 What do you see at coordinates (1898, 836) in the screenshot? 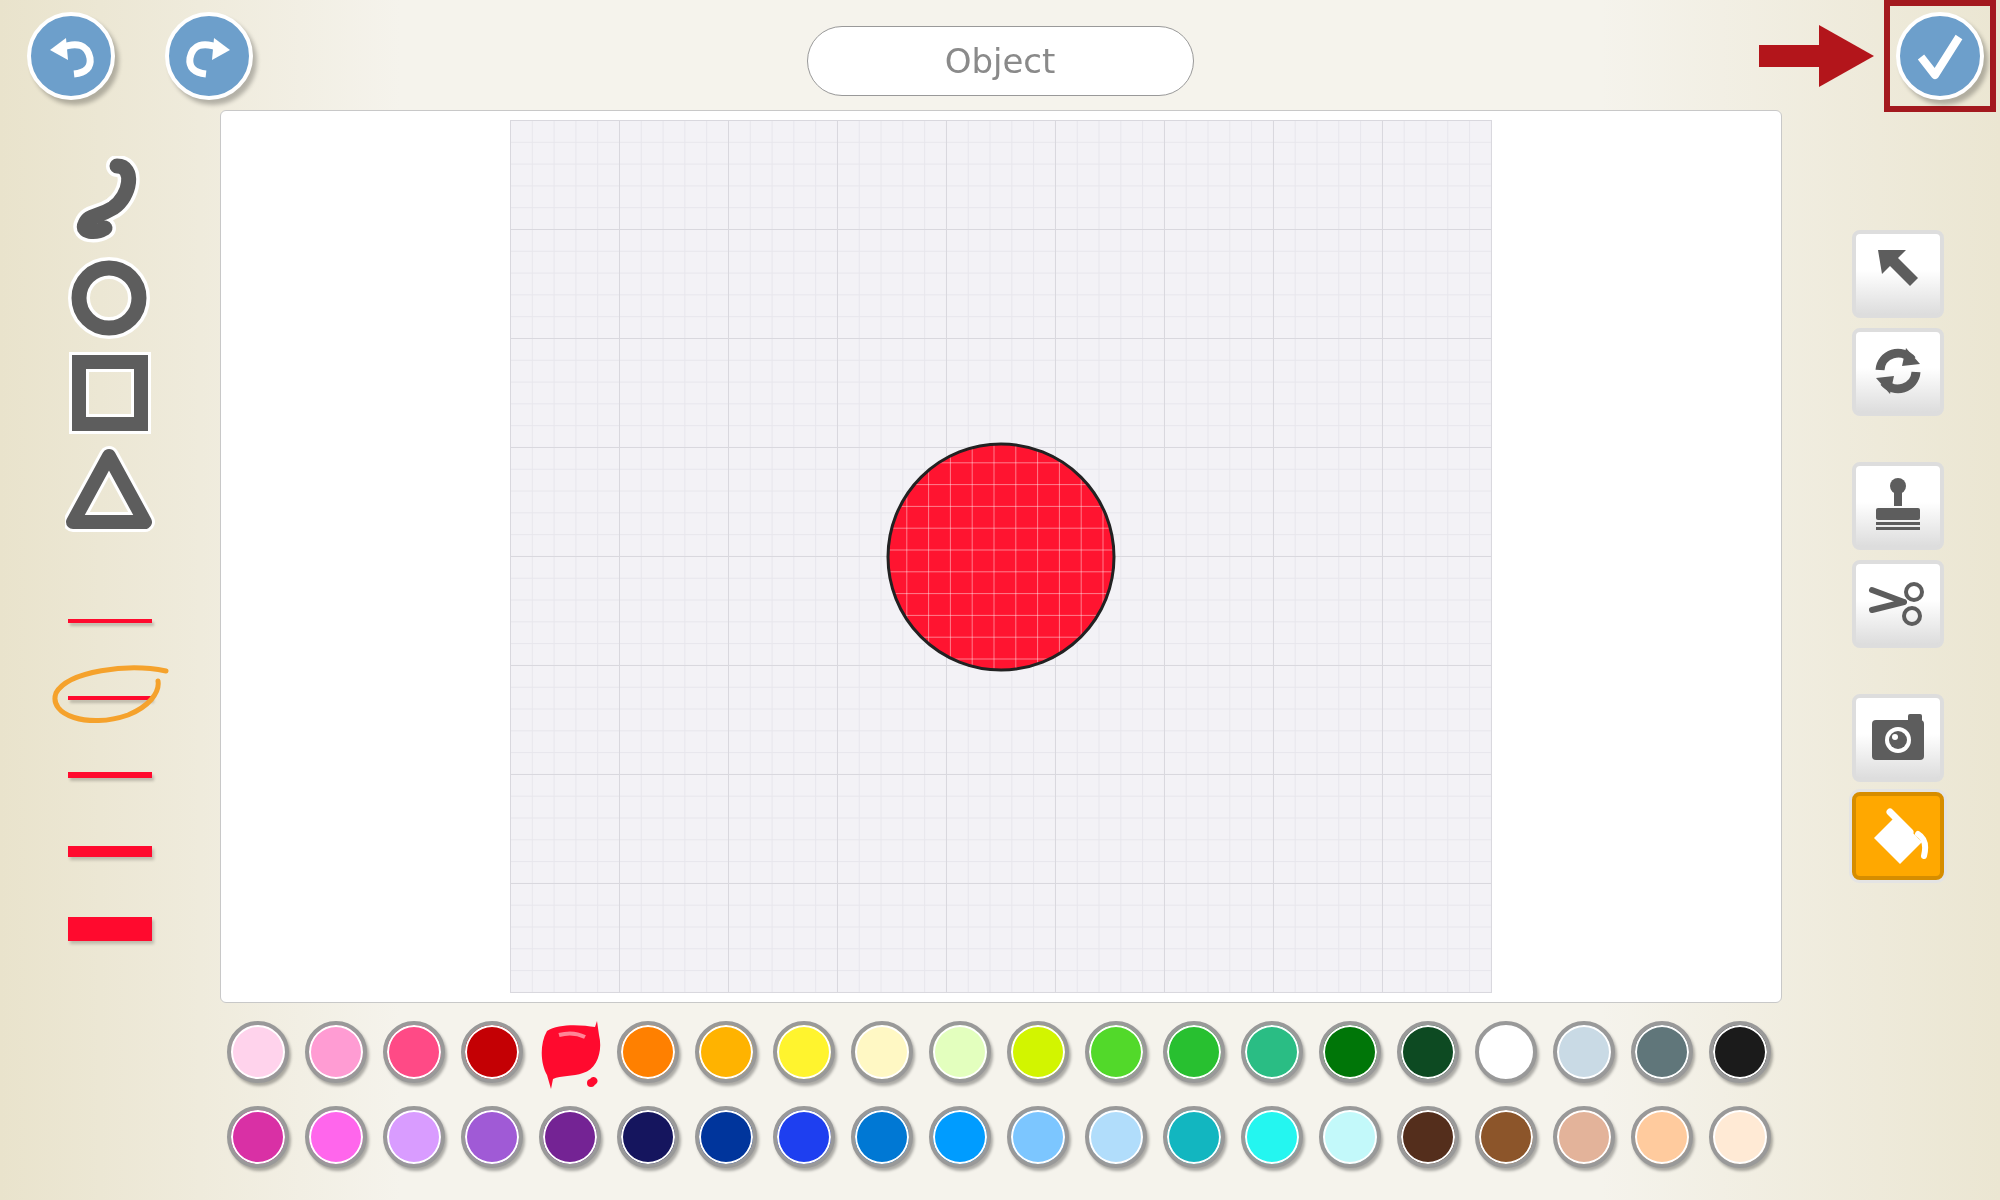
I see `paint-bucket-tool-button` at bounding box center [1898, 836].